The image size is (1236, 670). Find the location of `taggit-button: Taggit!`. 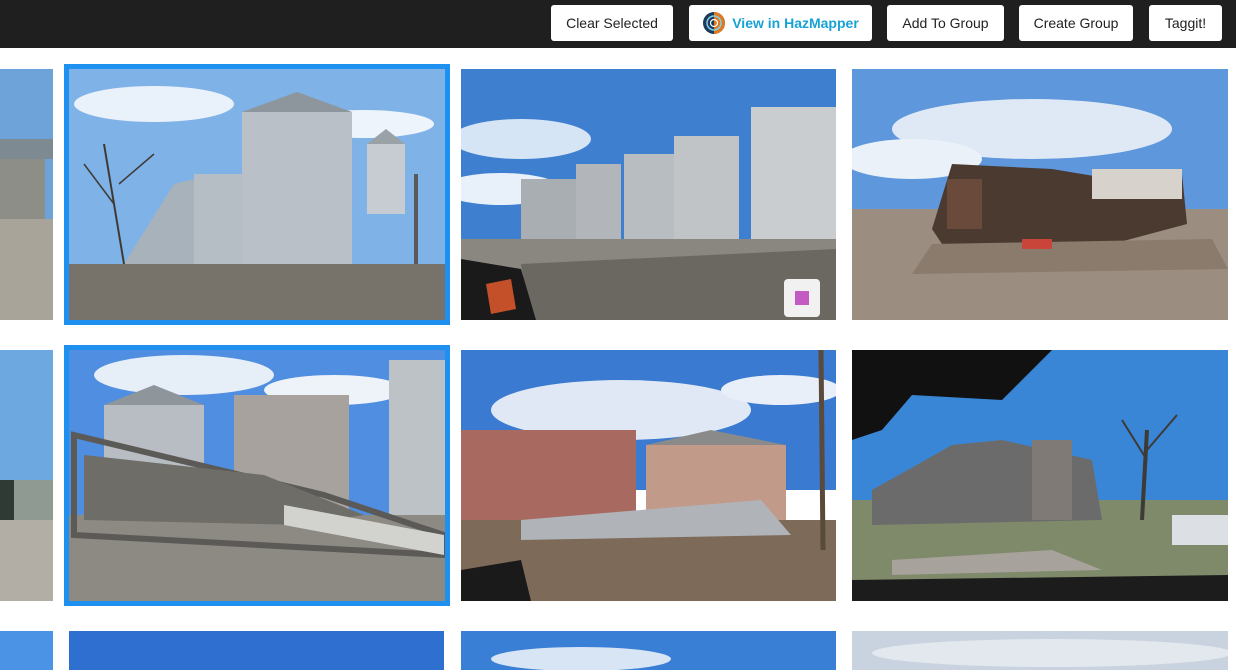

taggit-button: Taggit! is located at coordinates (1185, 23).